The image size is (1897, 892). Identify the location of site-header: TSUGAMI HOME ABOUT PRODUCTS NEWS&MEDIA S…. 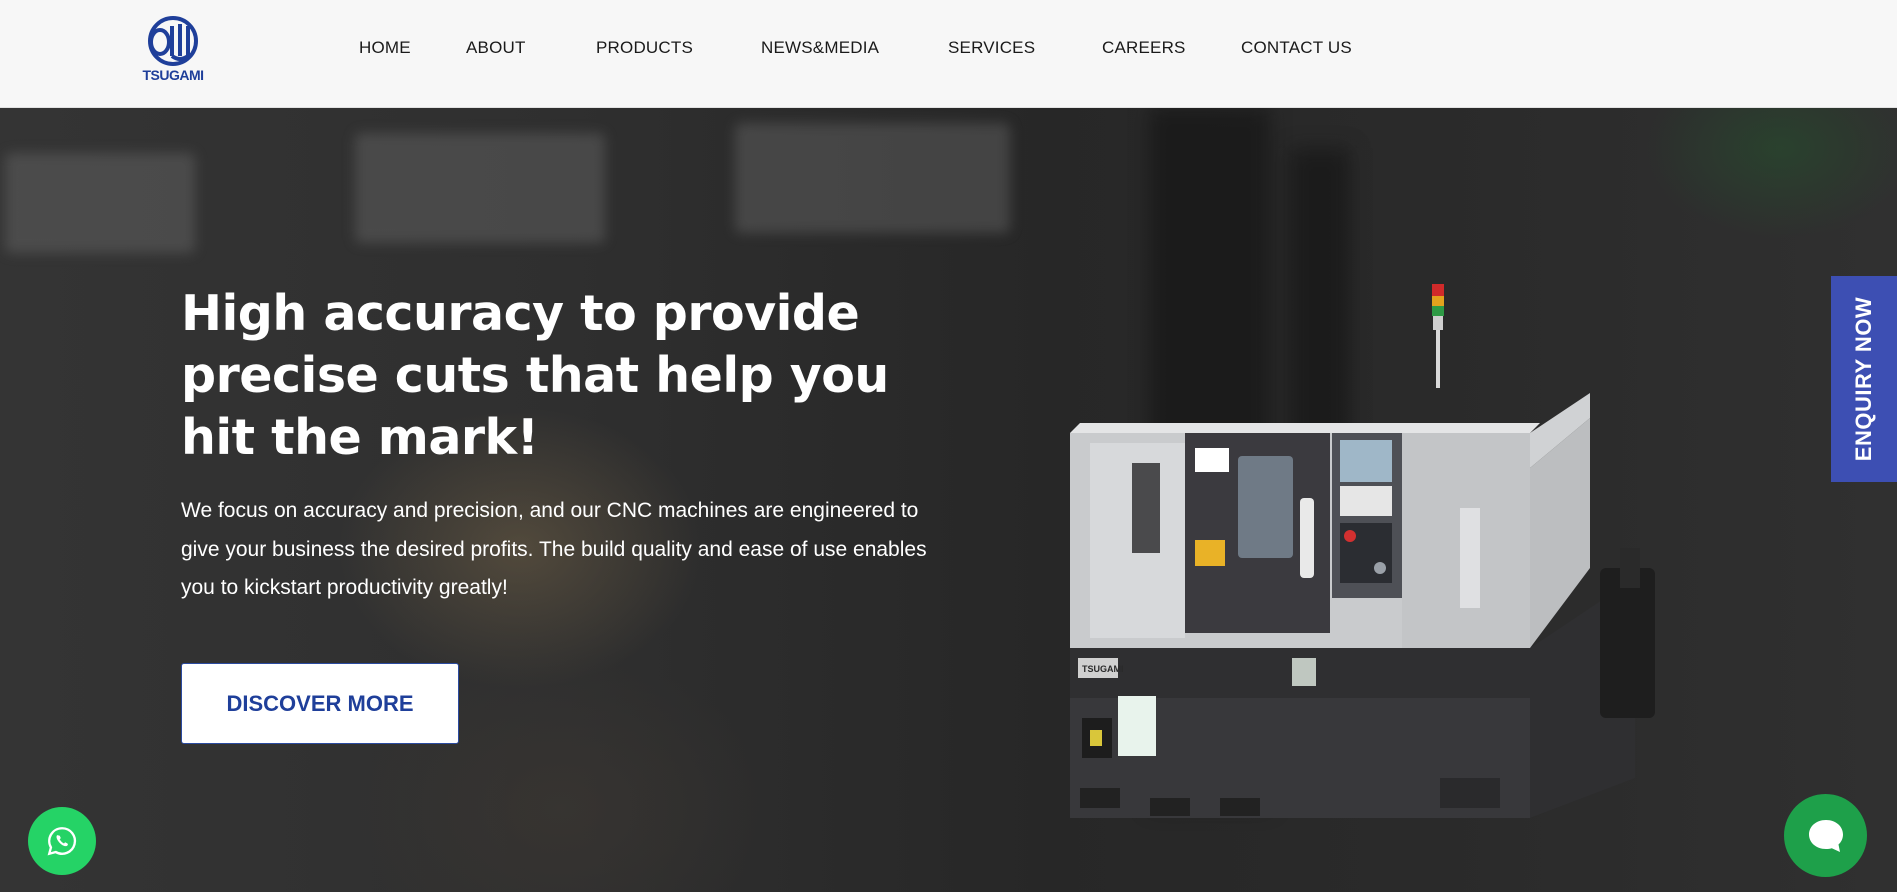
(948, 54).